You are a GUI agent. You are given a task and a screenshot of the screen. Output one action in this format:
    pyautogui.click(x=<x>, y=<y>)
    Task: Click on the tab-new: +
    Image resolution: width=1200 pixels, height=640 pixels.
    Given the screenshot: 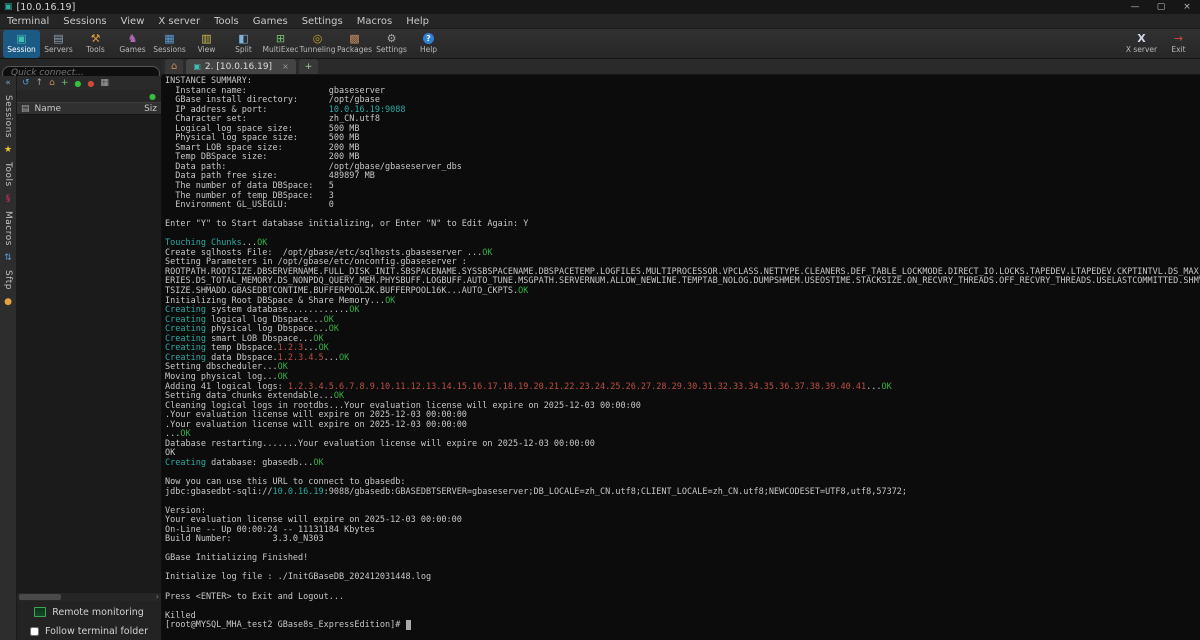 What is the action you would take?
    pyautogui.click(x=308, y=66)
    